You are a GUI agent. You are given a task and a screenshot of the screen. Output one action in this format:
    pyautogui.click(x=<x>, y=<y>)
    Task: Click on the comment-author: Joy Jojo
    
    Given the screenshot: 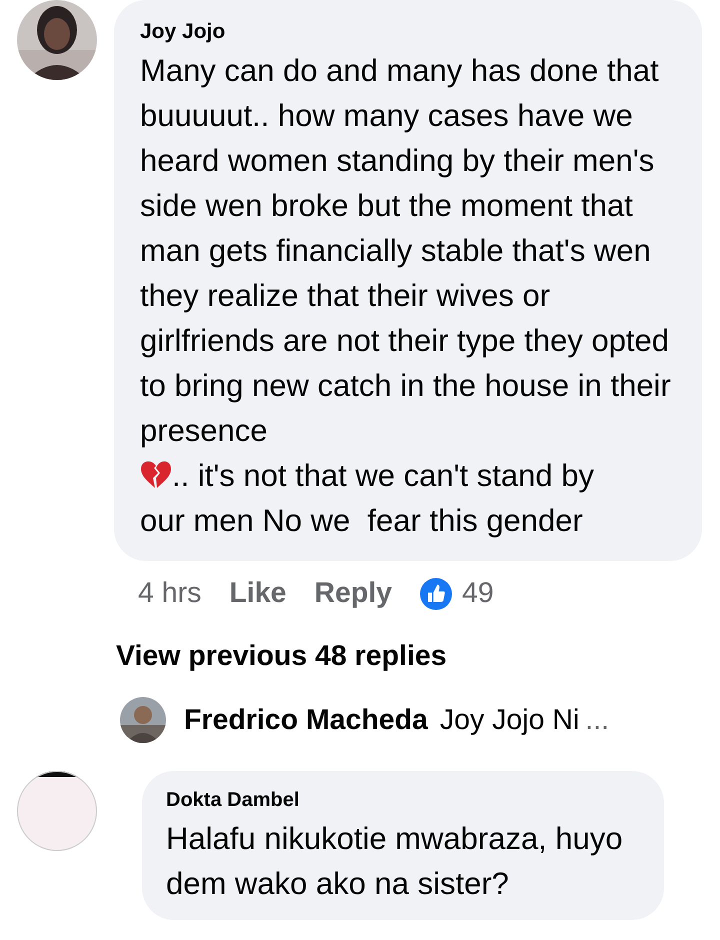 What is the action you would take?
    pyautogui.click(x=183, y=32)
    